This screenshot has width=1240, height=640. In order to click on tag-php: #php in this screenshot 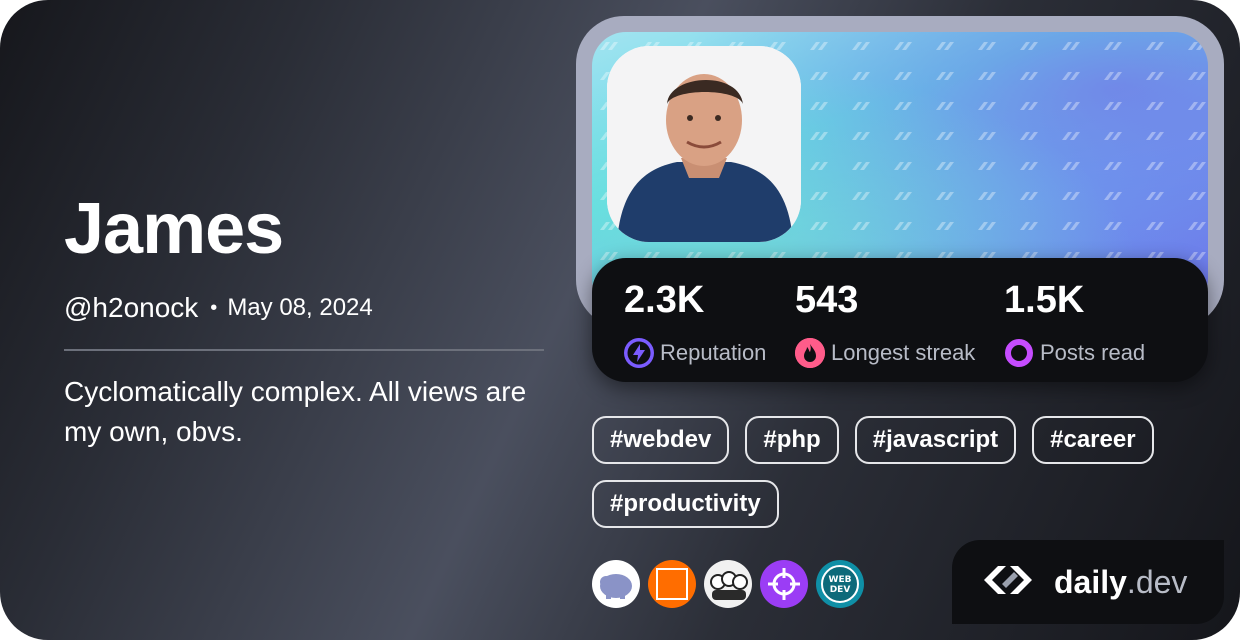, I will do `click(792, 440)`.